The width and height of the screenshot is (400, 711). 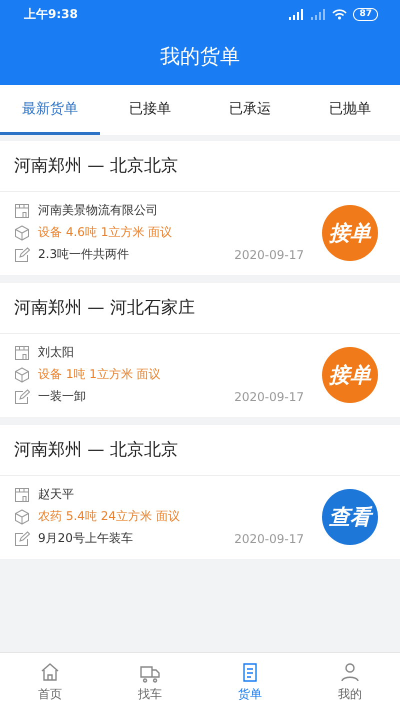 I want to click on order-note: 一装一卸, so click(x=62, y=396).